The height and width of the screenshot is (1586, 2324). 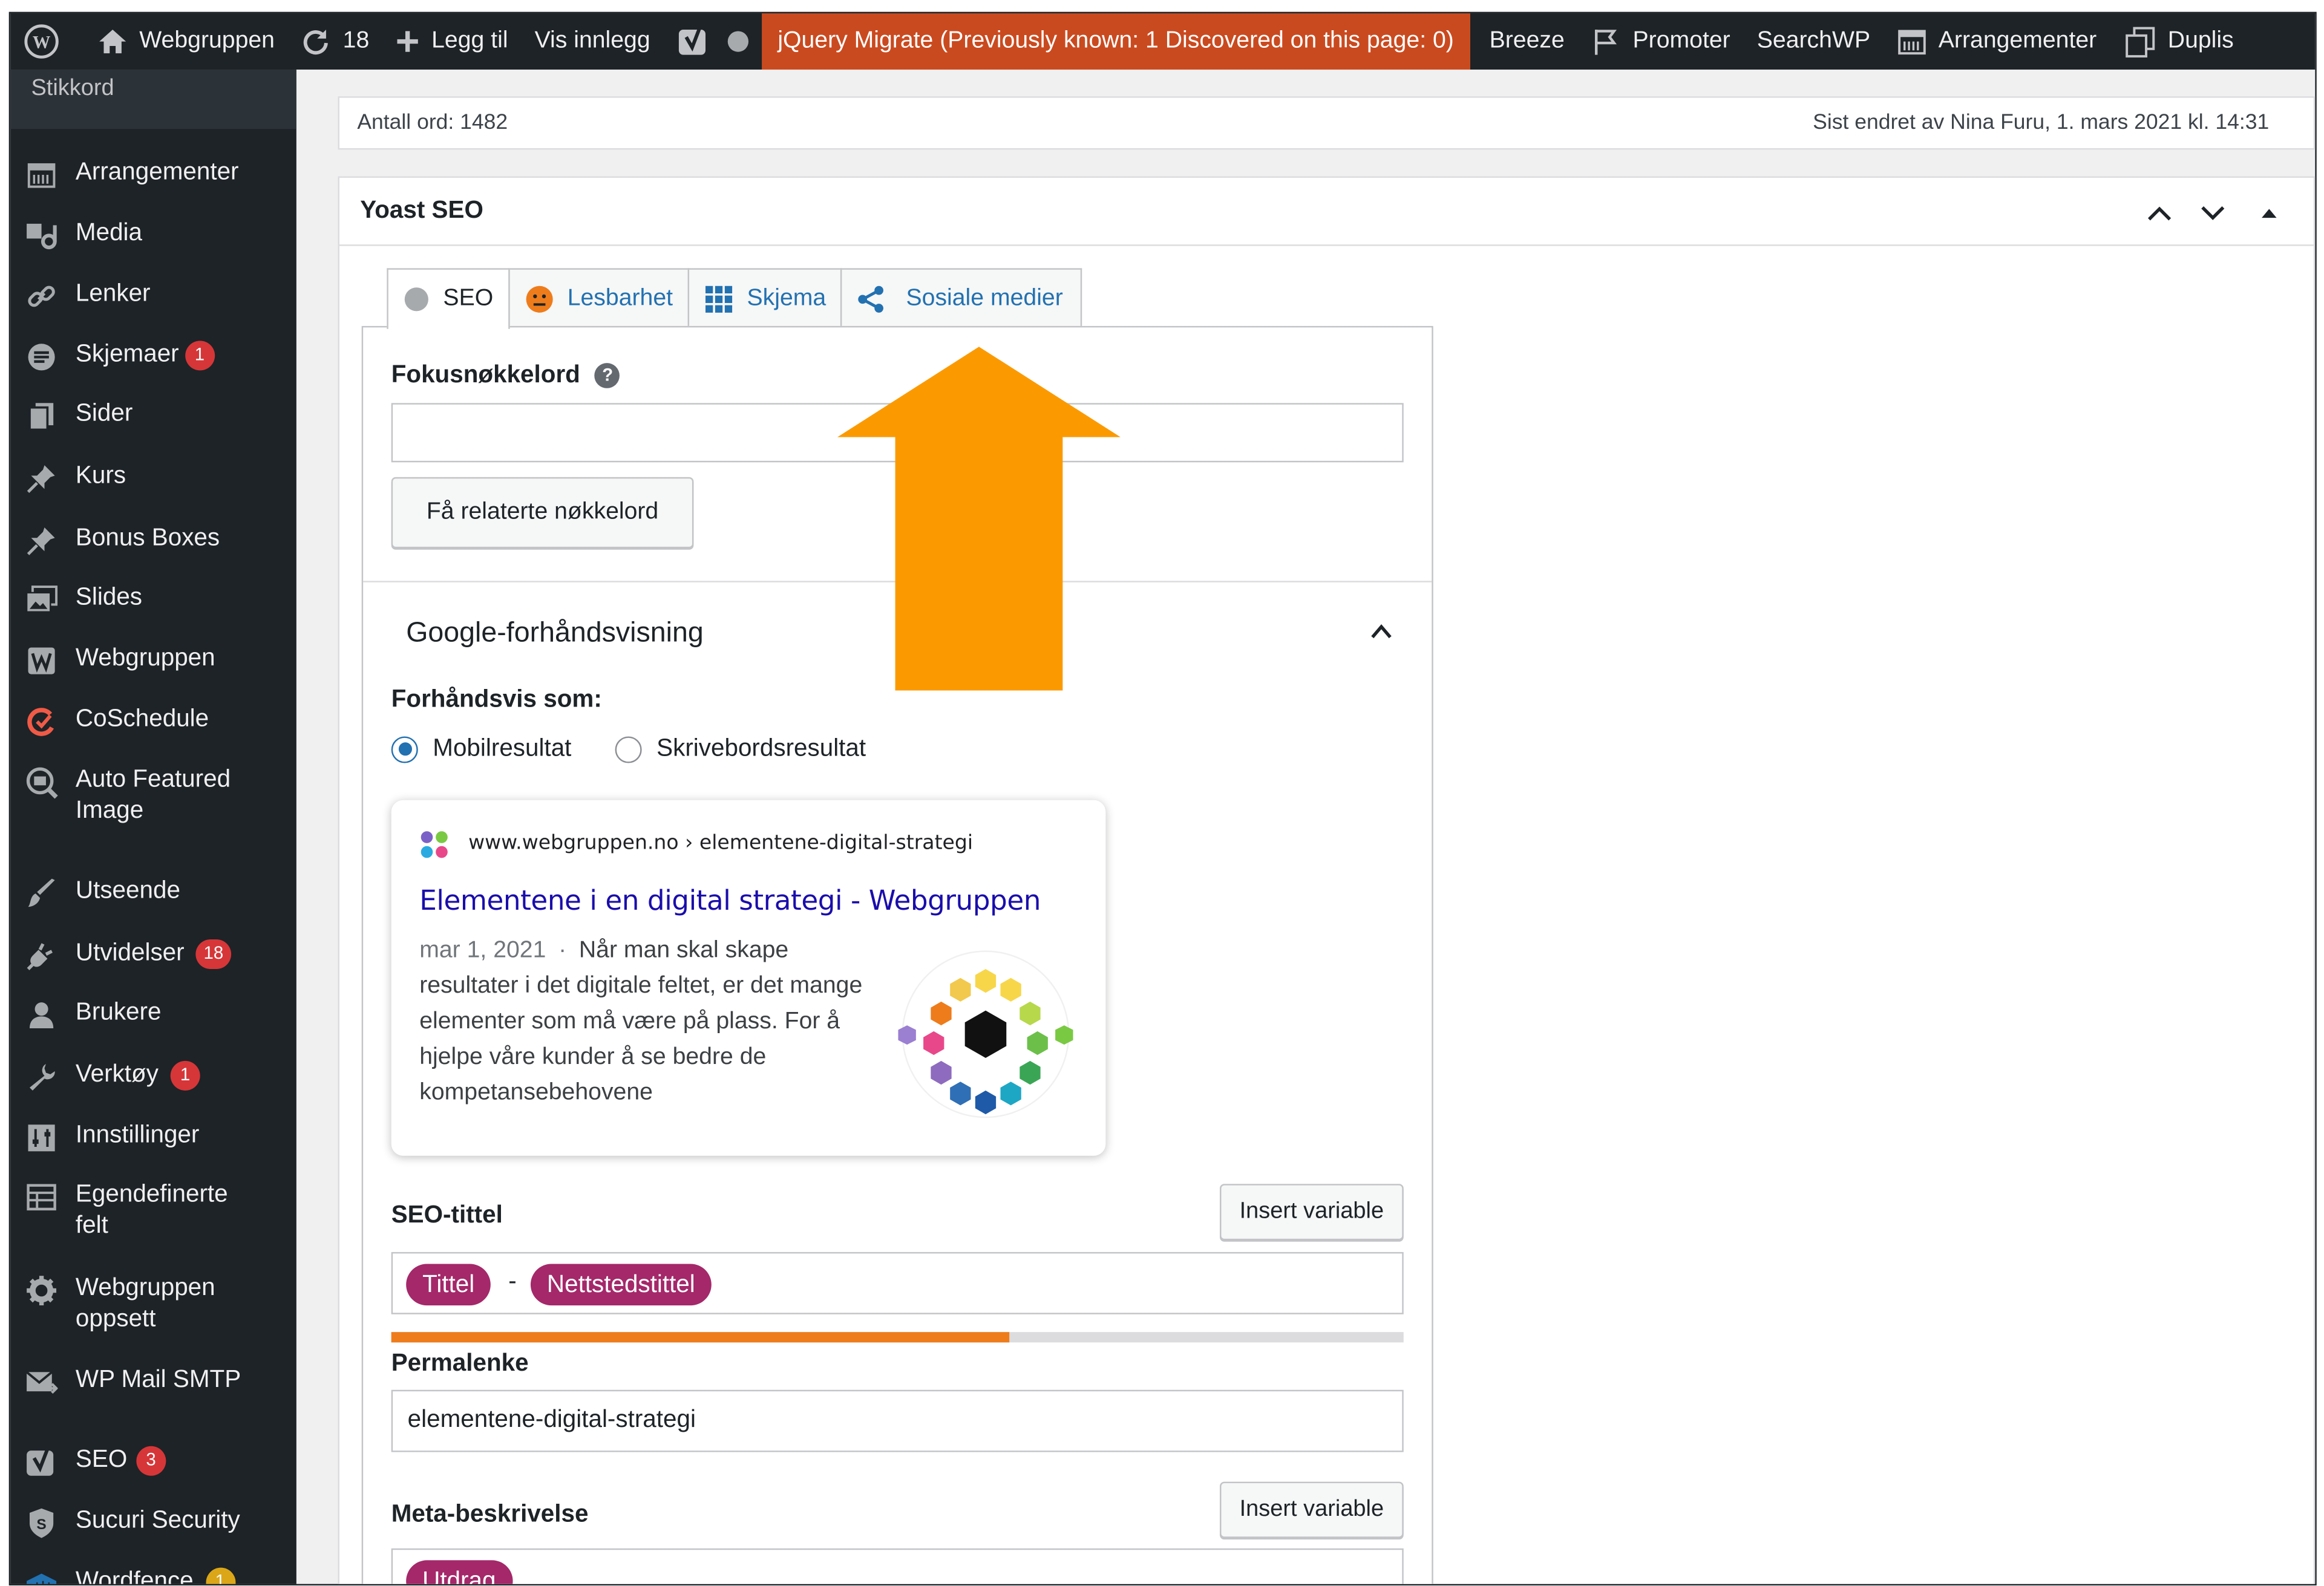 I want to click on wordpress-logo-icon: W, so click(x=41, y=42).